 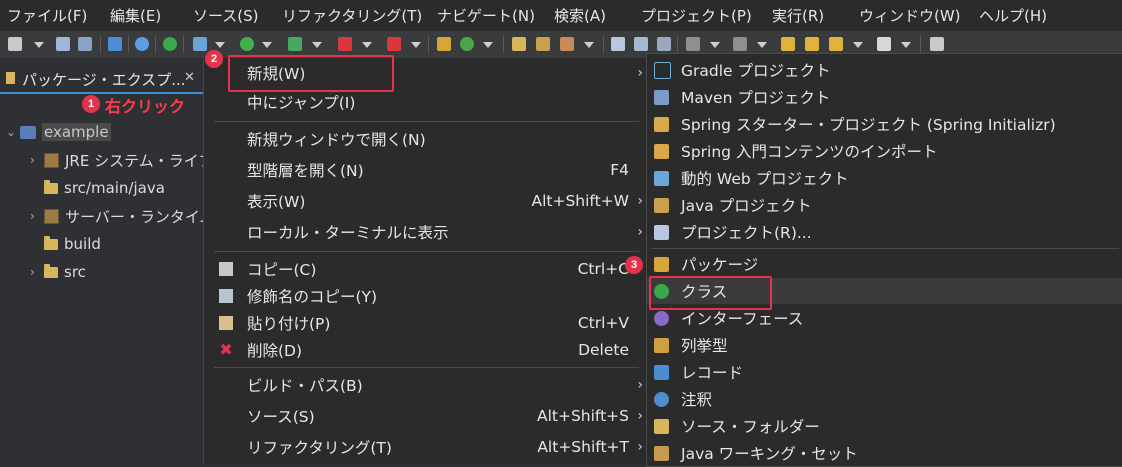 I want to click on terminal-icon, so click(x=115, y=44).